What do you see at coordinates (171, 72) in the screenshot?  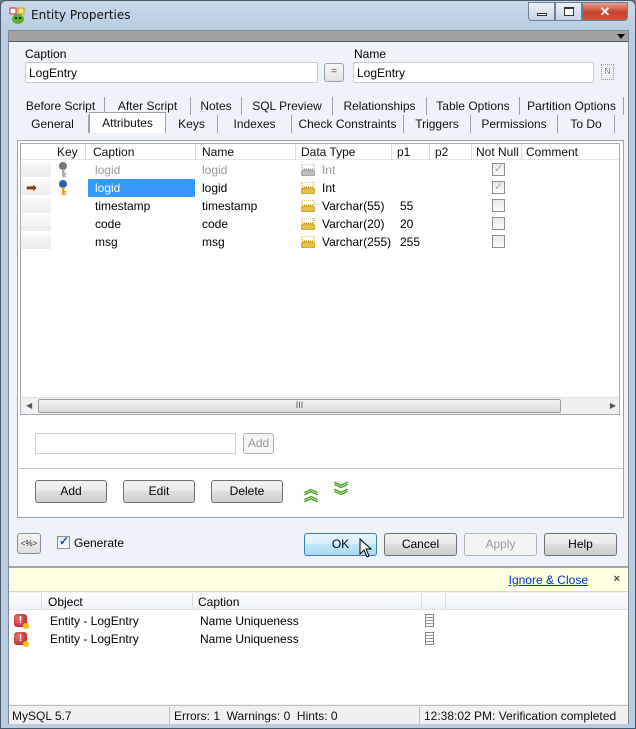 I see `caption-input: LogEntry` at bounding box center [171, 72].